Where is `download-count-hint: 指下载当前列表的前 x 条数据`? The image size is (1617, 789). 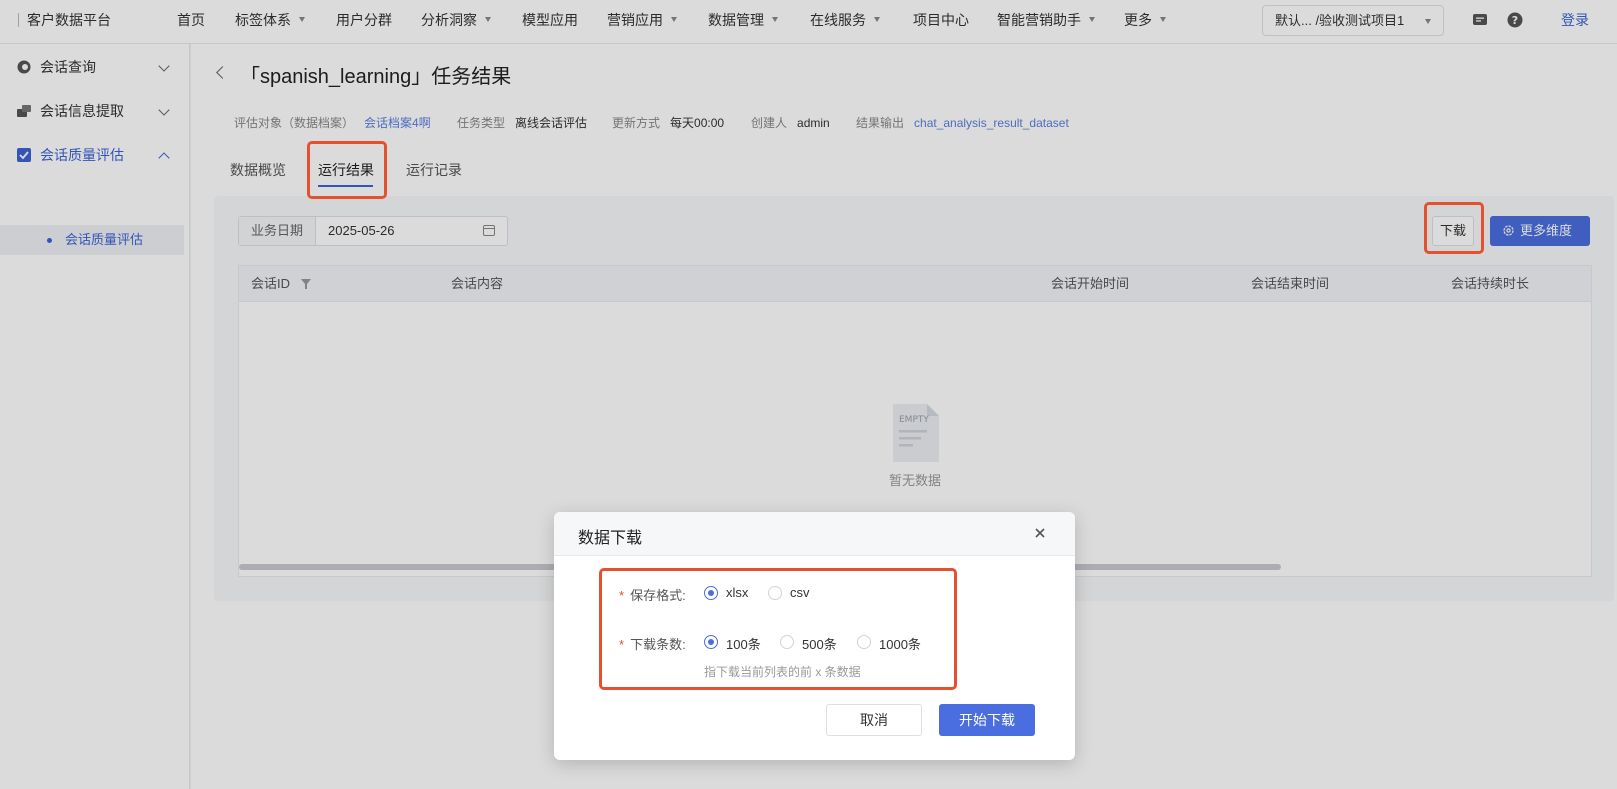 download-count-hint: 指下载当前列表的前 x 条数据 is located at coordinates (782, 672).